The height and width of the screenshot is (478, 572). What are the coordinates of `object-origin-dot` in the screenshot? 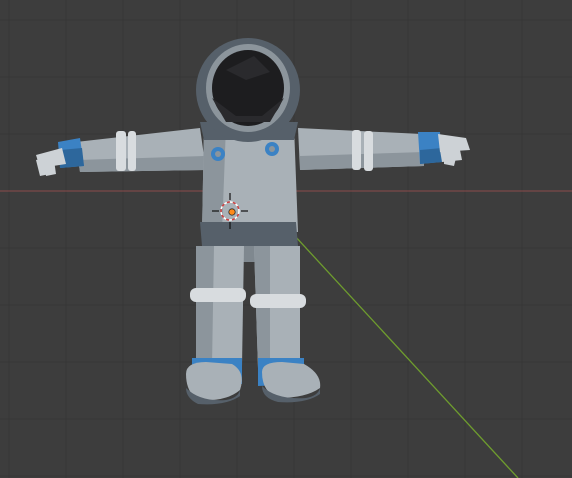 It's located at (232, 212).